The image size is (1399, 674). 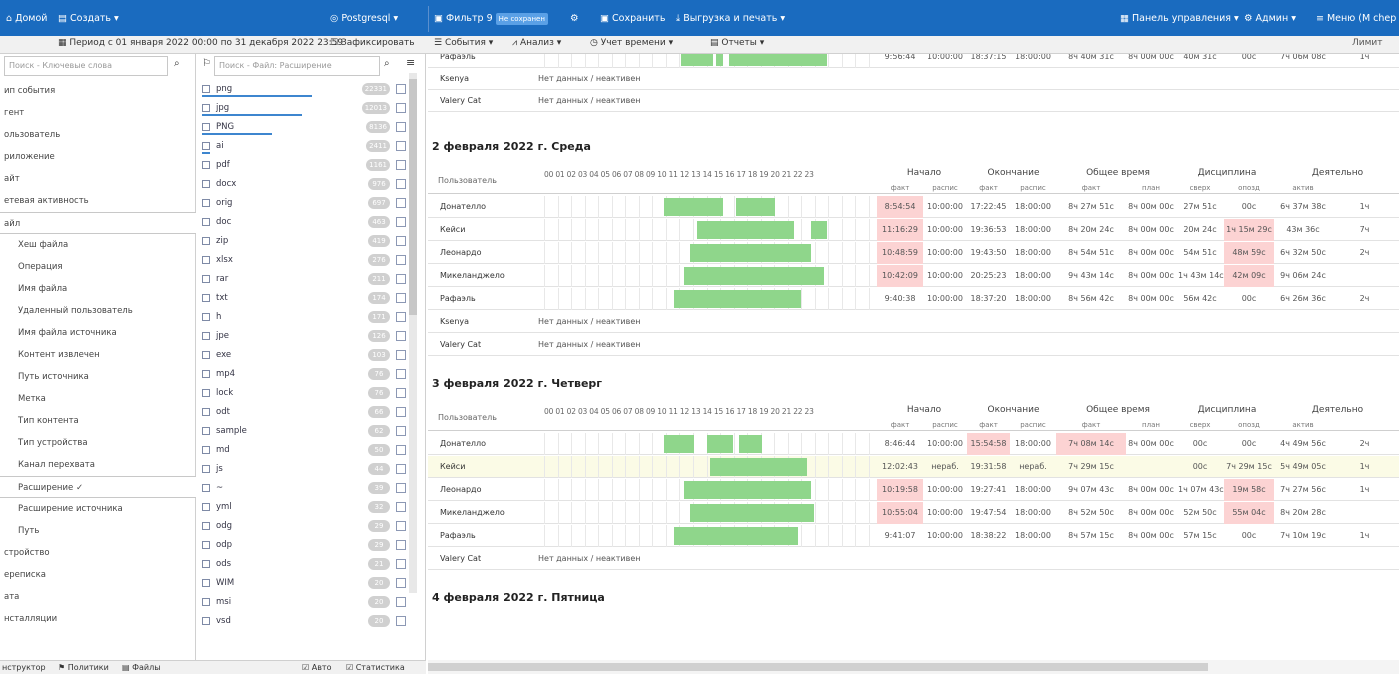 I want to click on category-item: нсталляции, so click(x=98, y=619).